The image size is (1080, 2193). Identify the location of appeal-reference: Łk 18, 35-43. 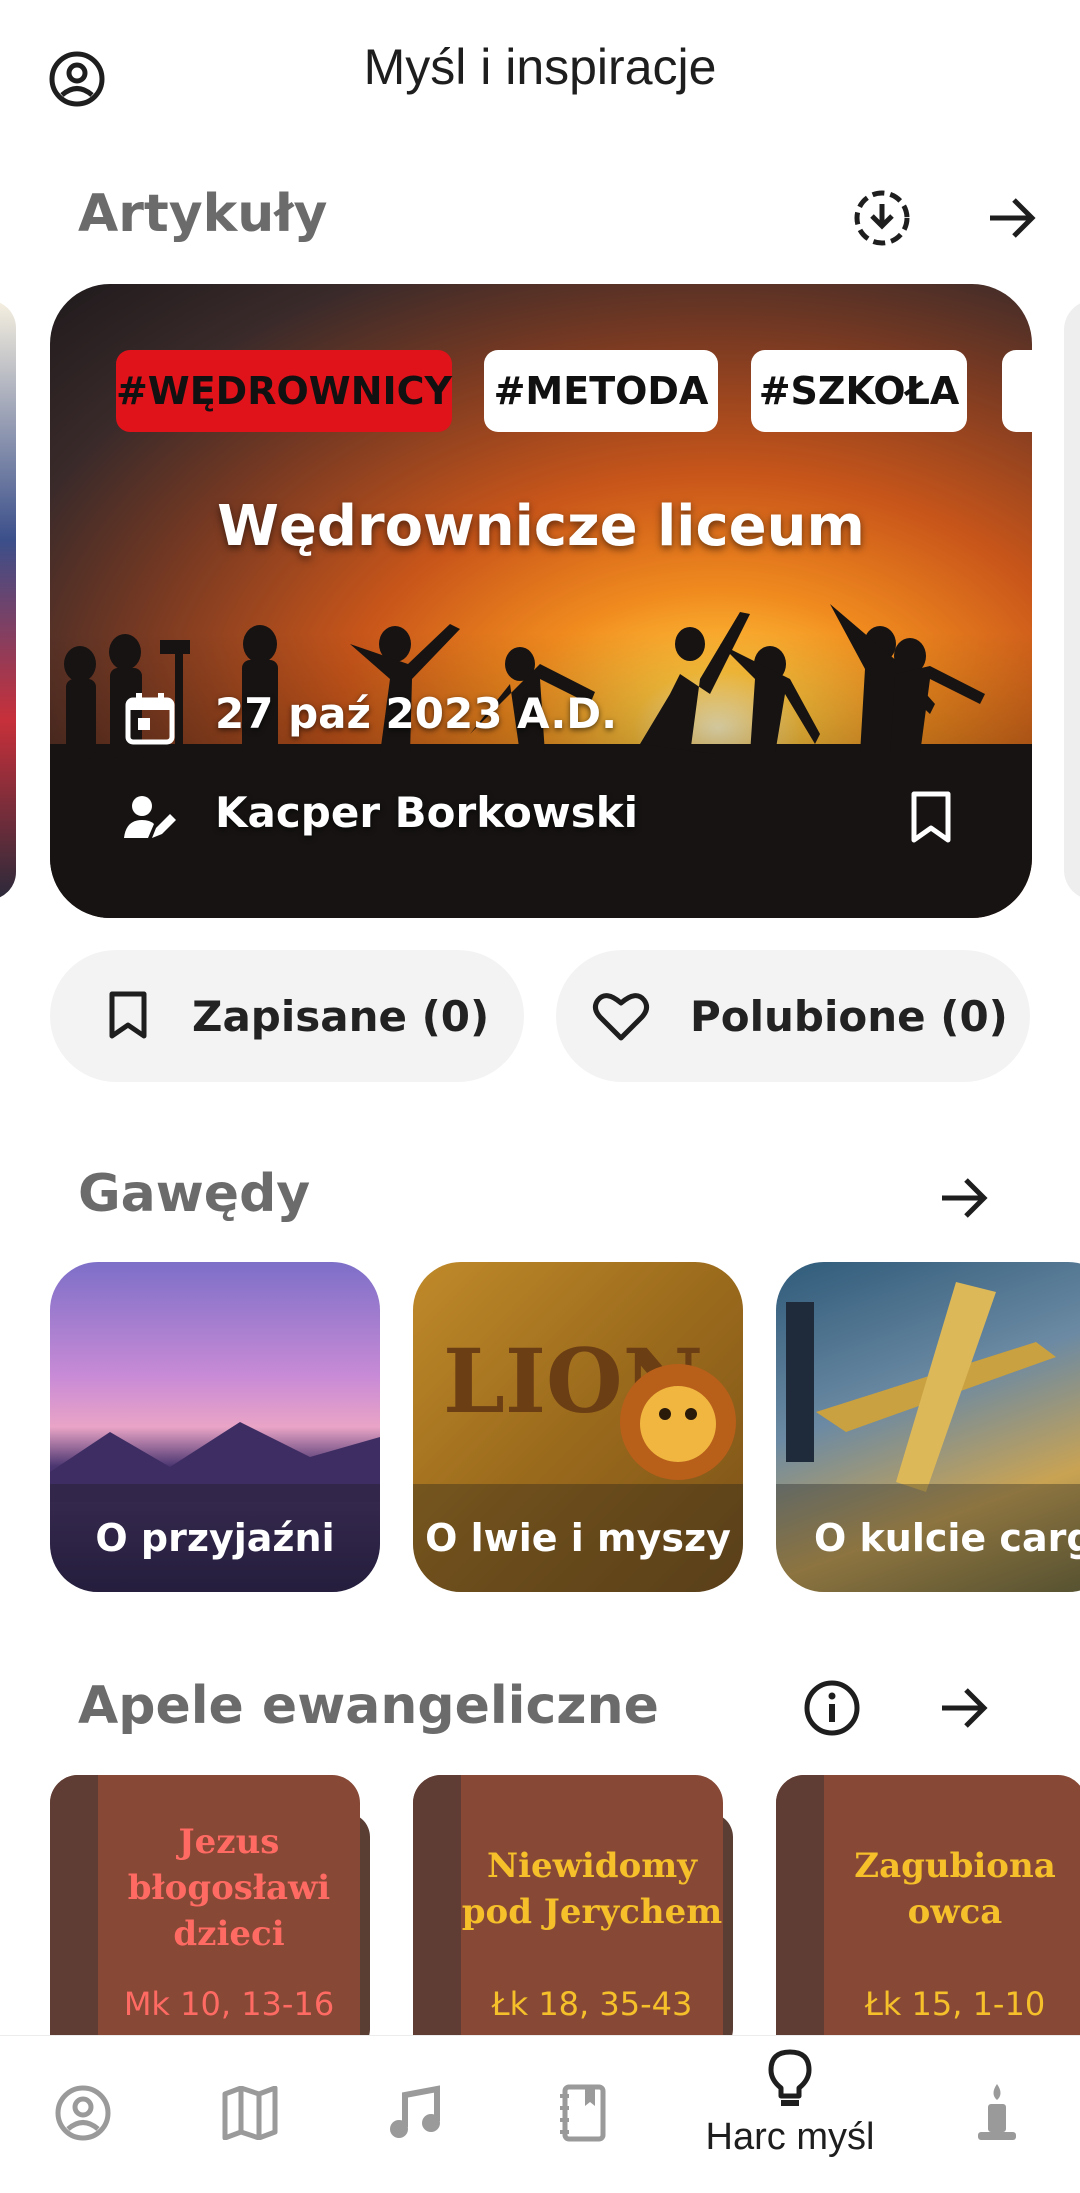
(592, 2004).